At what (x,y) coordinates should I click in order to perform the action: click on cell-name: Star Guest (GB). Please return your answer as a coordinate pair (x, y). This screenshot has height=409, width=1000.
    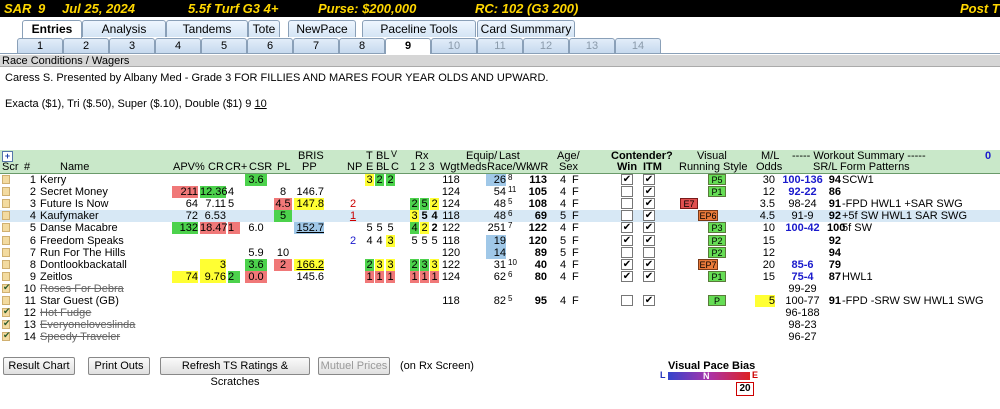
    Looking at the image, I should click on (100, 301).